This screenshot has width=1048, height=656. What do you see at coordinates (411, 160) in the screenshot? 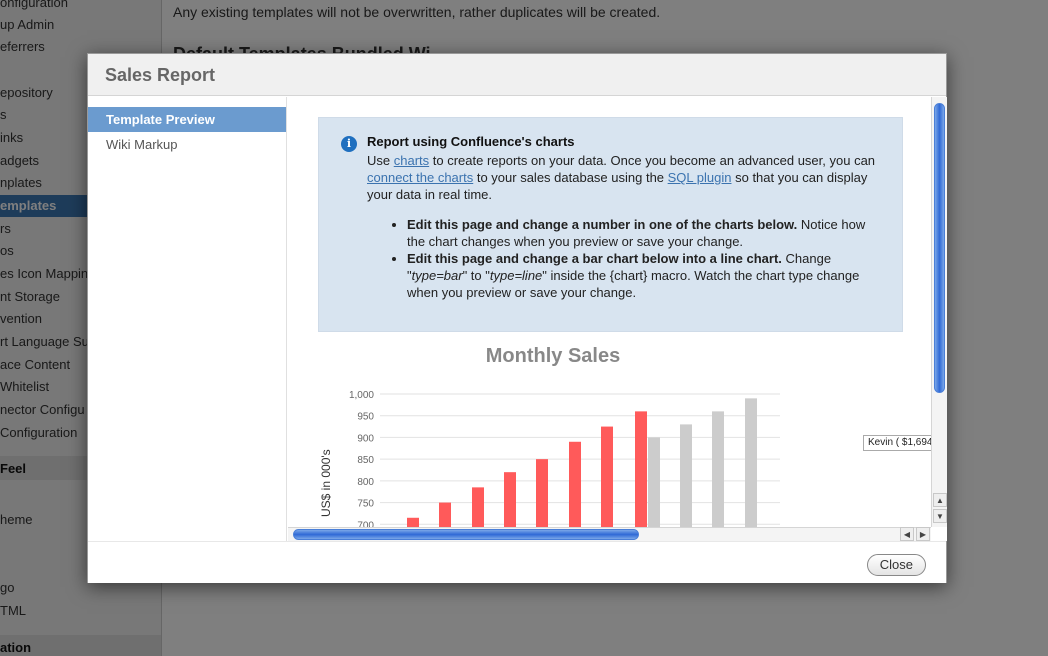
I see `charts-link: charts` at bounding box center [411, 160].